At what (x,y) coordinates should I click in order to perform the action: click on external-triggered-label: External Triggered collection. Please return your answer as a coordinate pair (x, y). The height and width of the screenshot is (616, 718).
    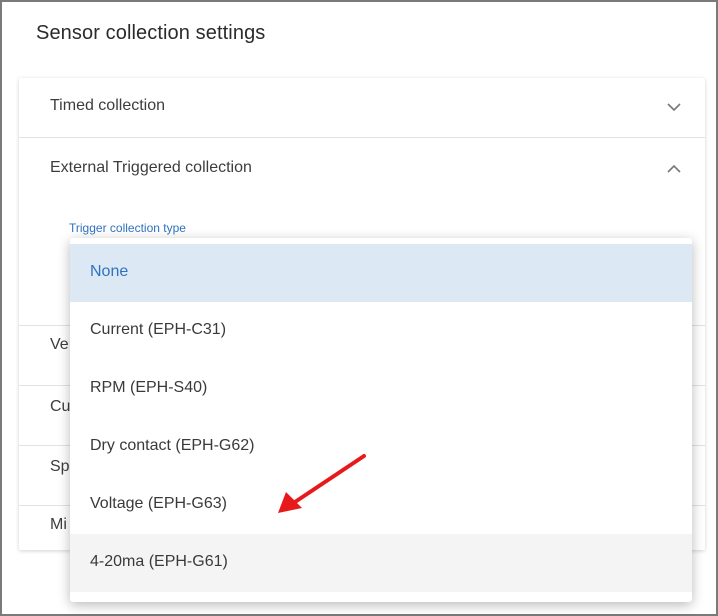
    Looking at the image, I should click on (151, 167).